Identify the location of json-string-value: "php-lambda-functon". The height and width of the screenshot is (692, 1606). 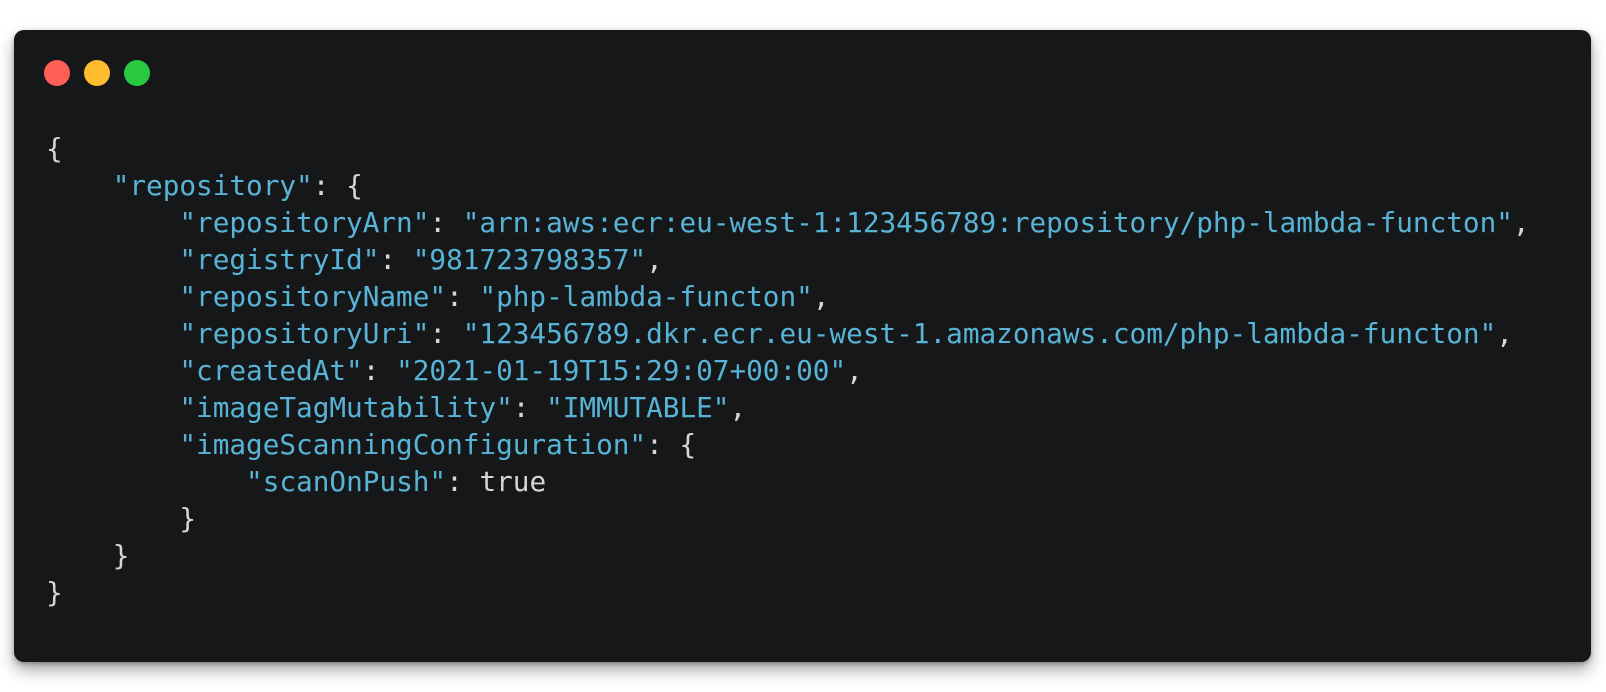
(646, 296).